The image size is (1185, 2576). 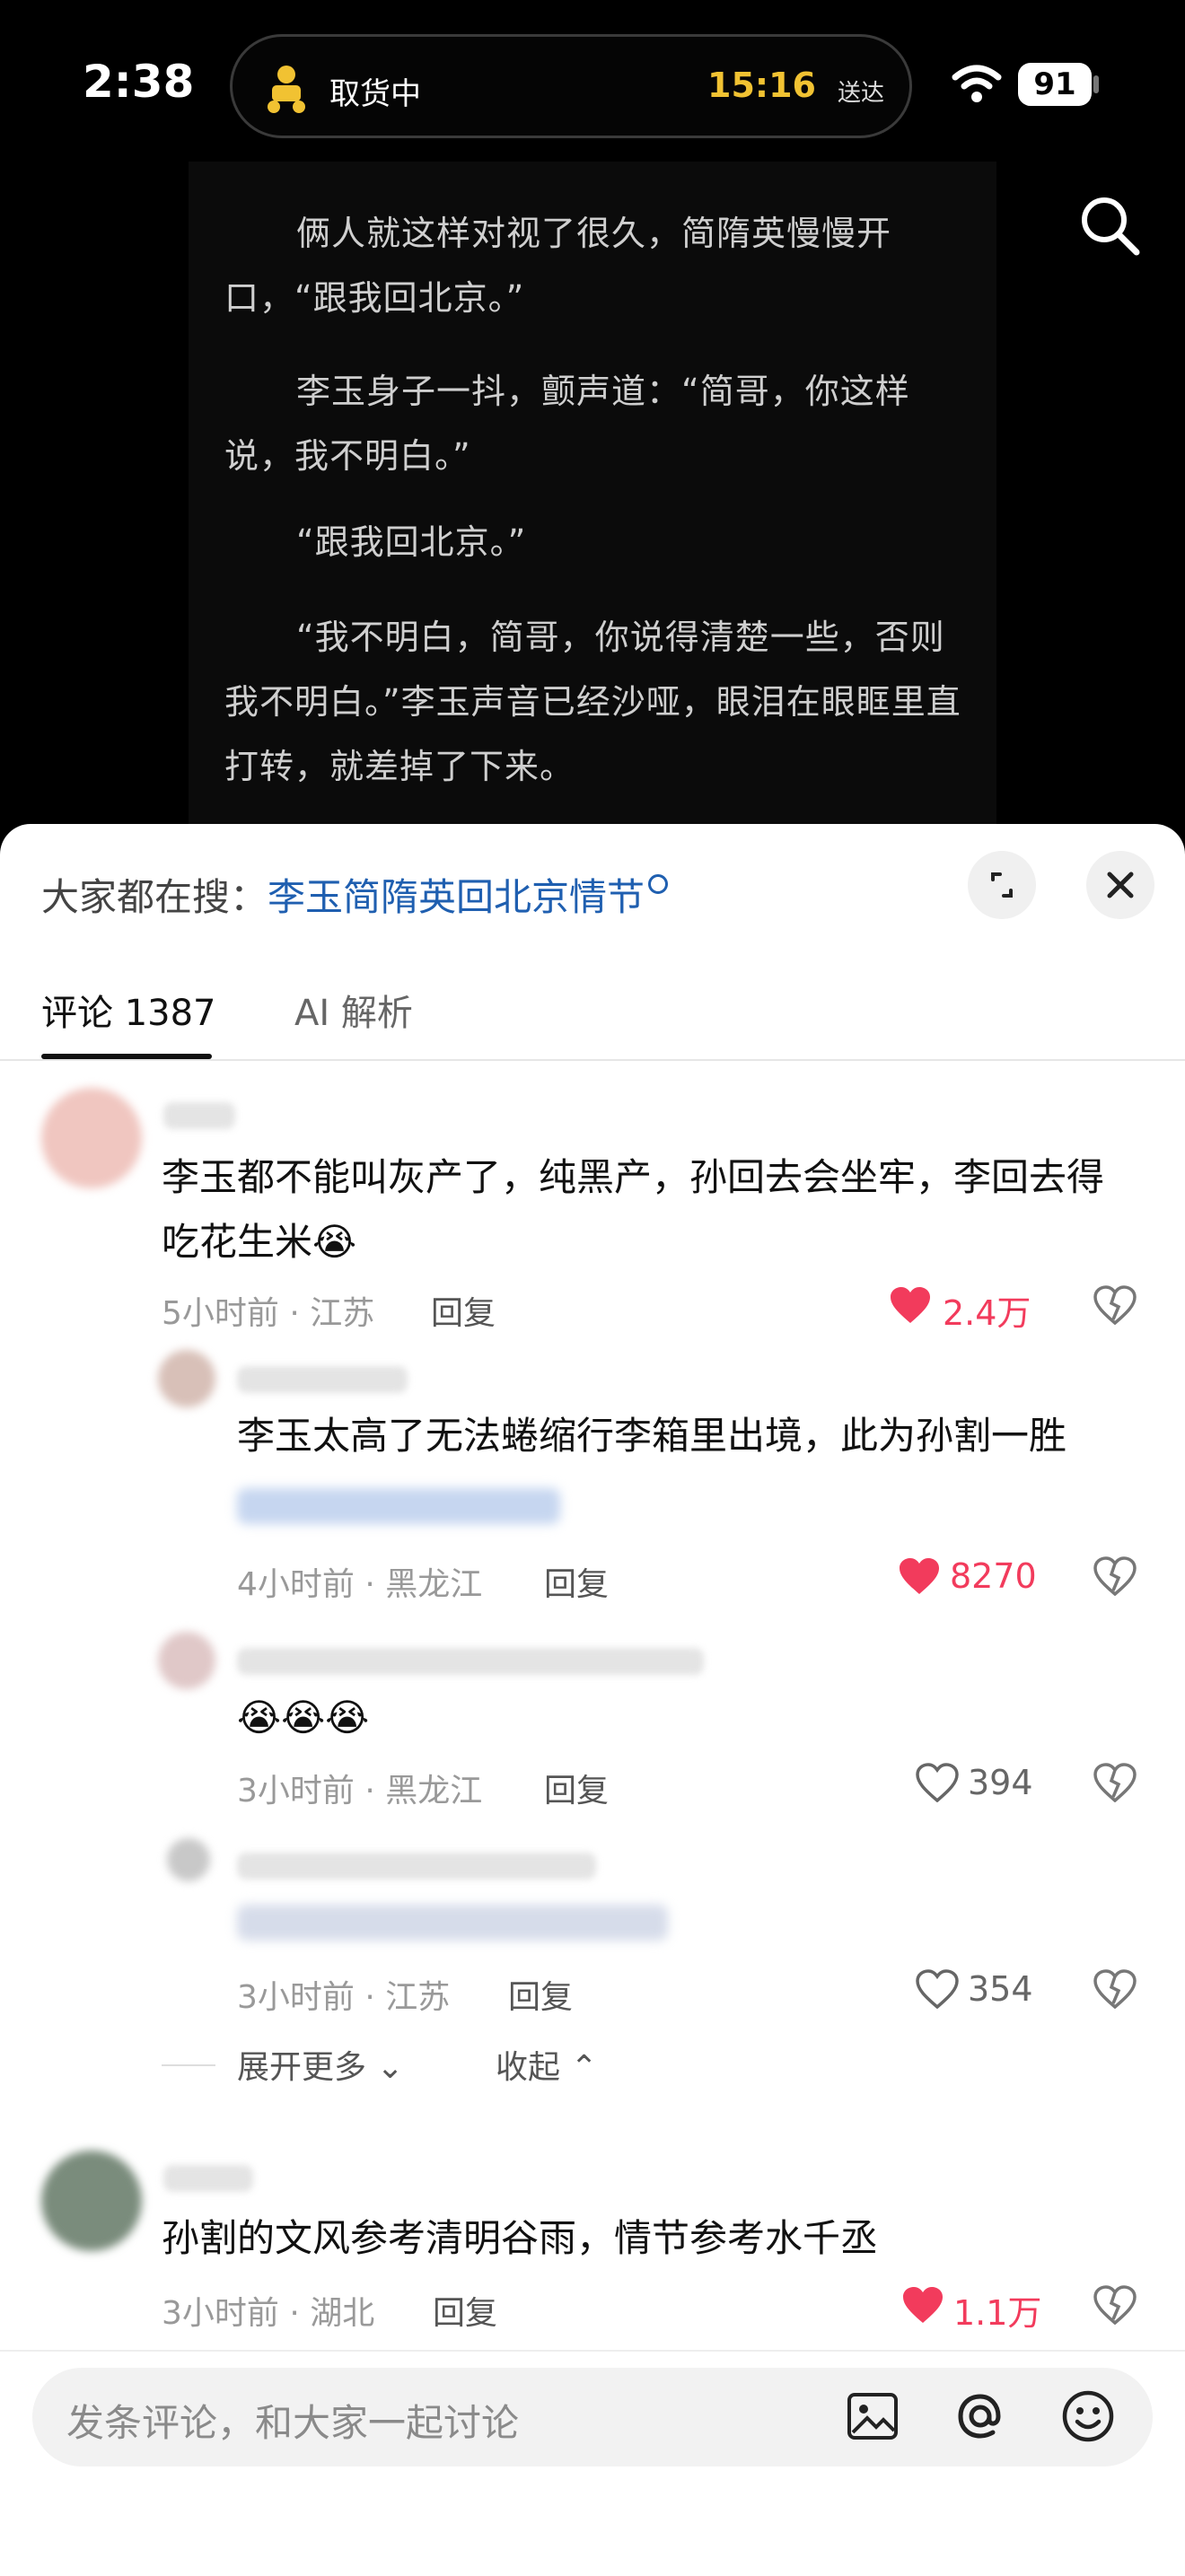 I want to click on courier-icon, so click(x=286, y=89).